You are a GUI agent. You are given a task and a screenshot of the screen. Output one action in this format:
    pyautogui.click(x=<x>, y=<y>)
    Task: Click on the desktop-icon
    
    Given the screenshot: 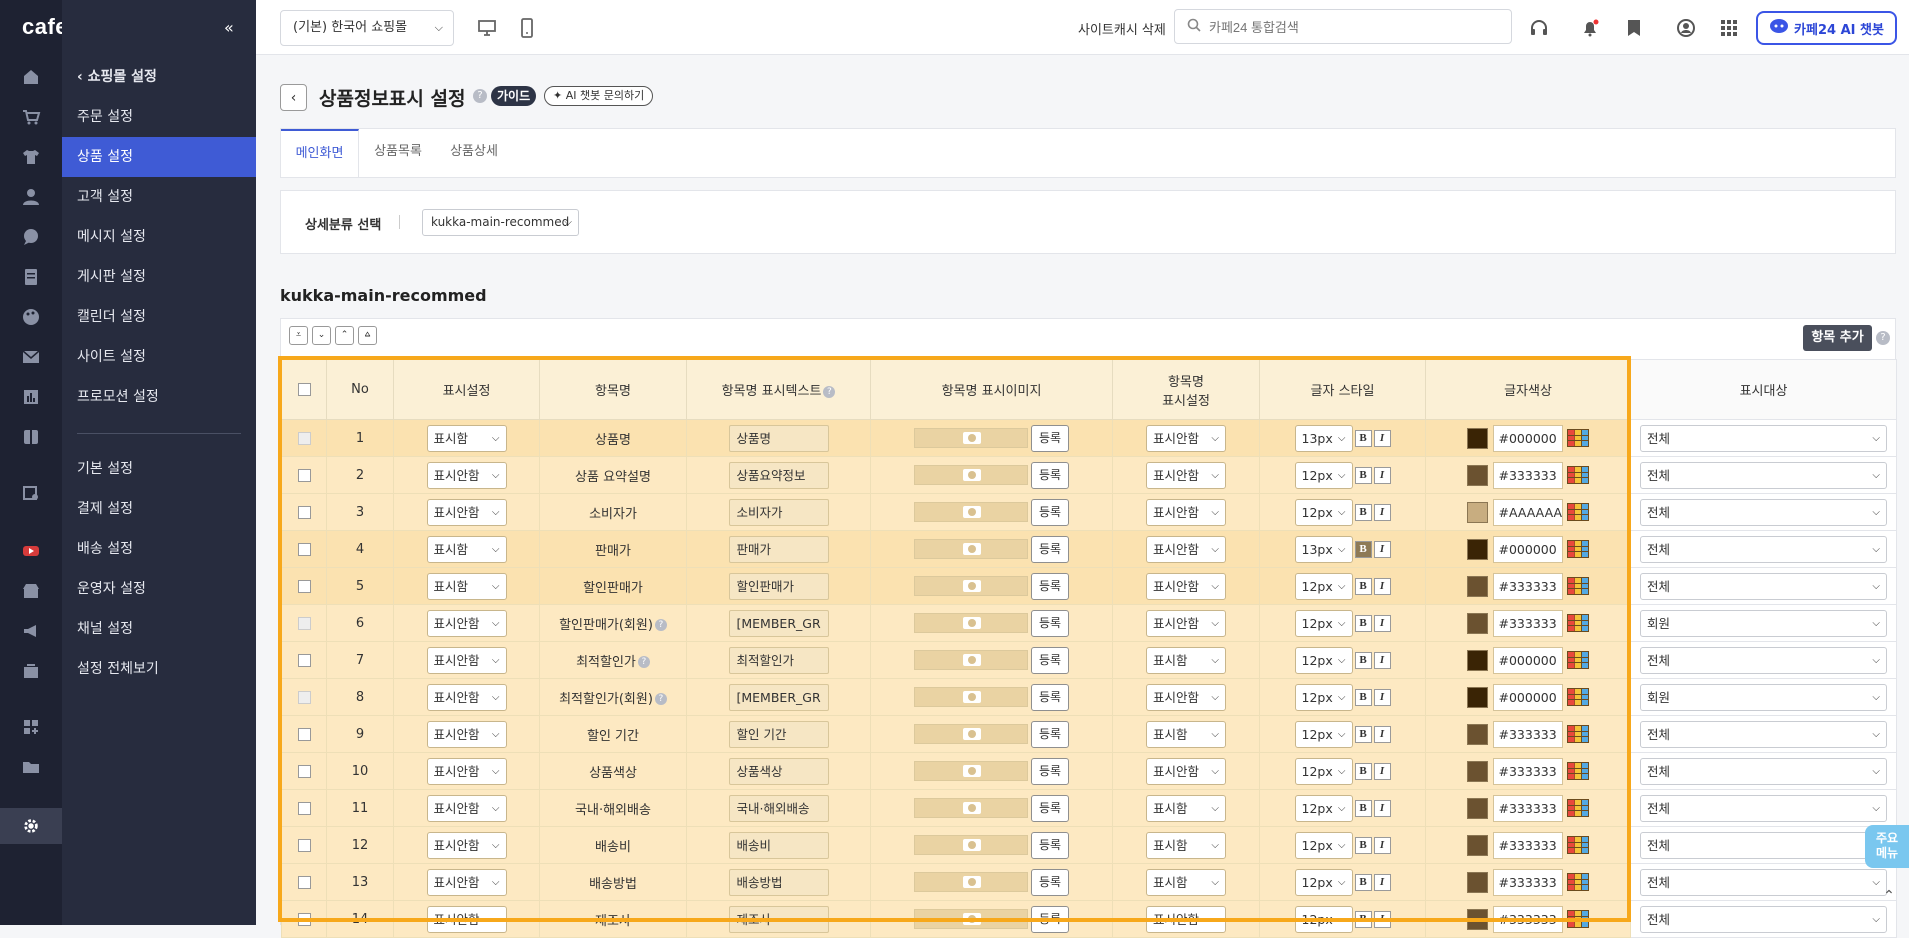 What is the action you would take?
    pyautogui.click(x=487, y=28)
    